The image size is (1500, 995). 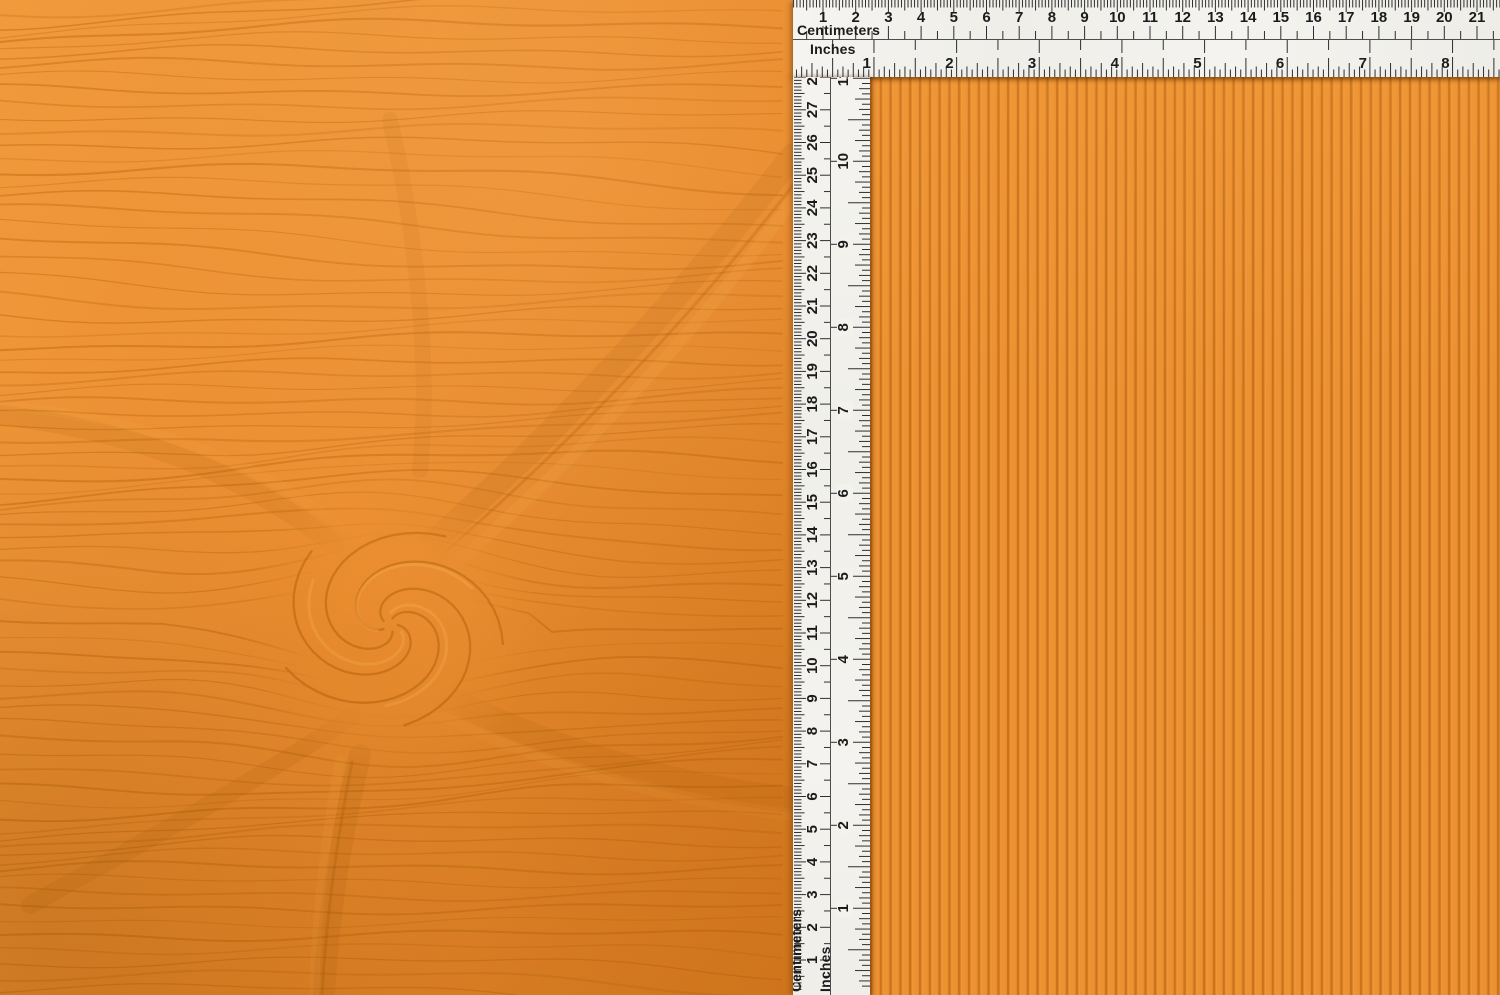 What do you see at coordinates (825, 969) in the screenshot?
I see `vertical-ruler-inches-label: Inches` at bounding box center [825, 969].